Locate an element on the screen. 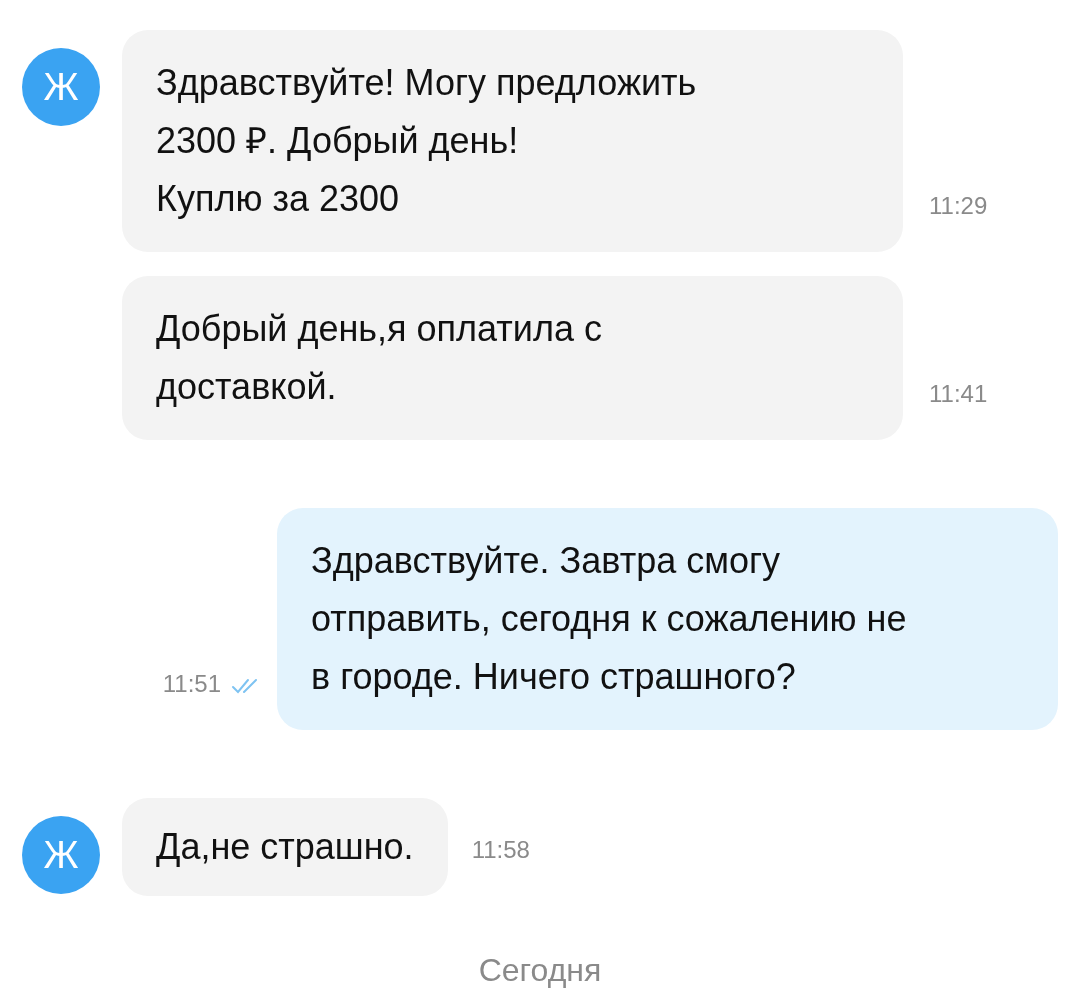 This screenshot has height=1001, width=1080. message-text: доставкой. is located at coordinates (246, 387).